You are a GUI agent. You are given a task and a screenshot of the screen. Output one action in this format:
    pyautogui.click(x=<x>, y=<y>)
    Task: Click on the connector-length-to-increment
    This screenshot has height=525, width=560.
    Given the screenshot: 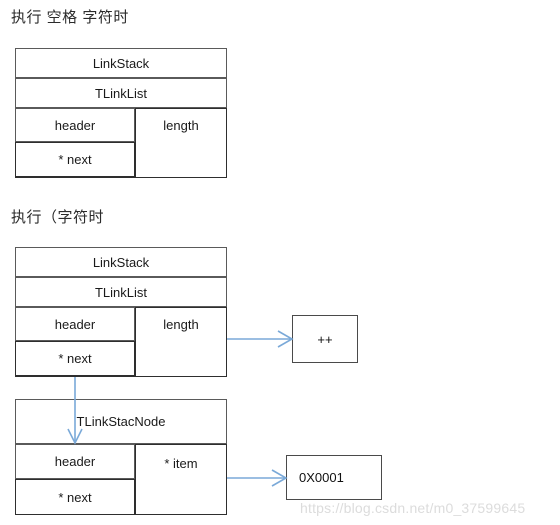 What is the action you would take?
    pyautogui.click(x=260, y=339)
    